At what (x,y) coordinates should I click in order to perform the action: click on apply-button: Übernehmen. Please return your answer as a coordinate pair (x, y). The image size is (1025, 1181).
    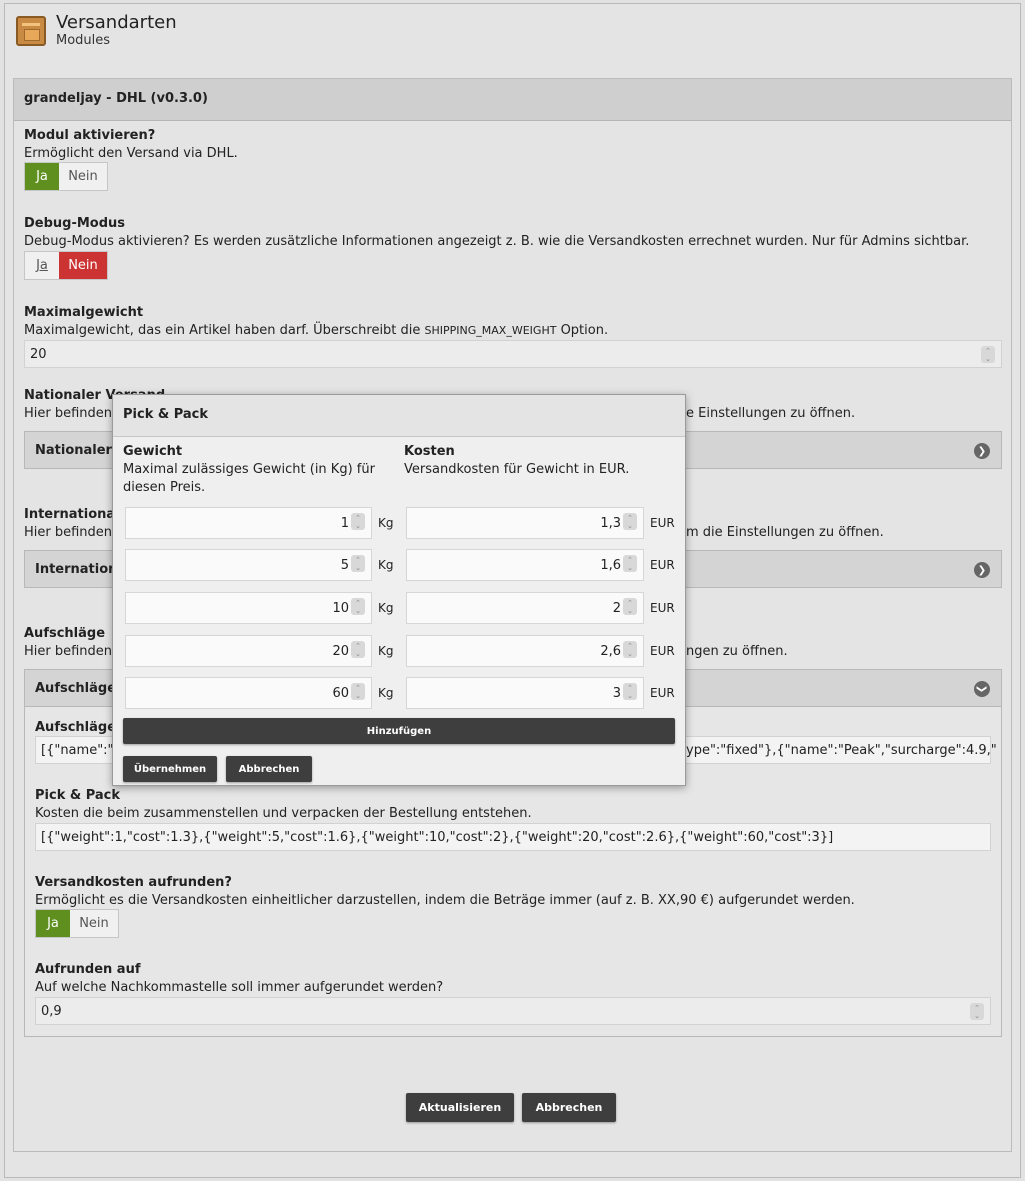
    Looking at the image, I should click on (170, 769).